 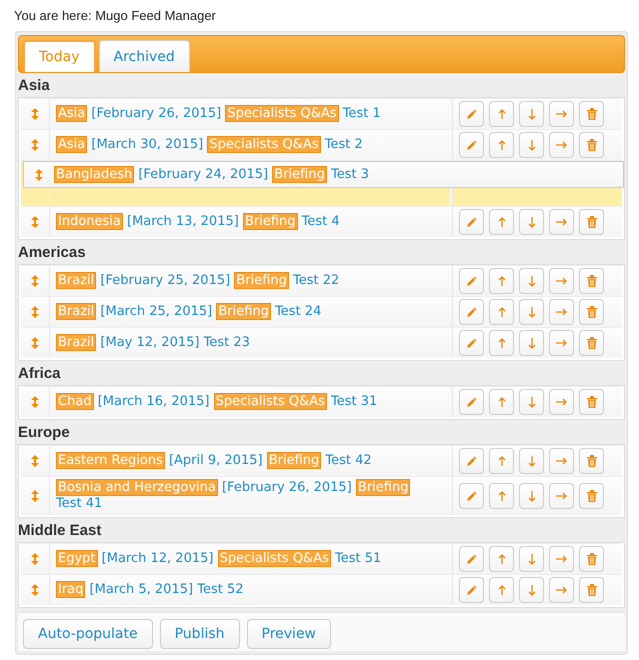 I want to click on action-button: Auto-populate, so click(x=88, y=634).